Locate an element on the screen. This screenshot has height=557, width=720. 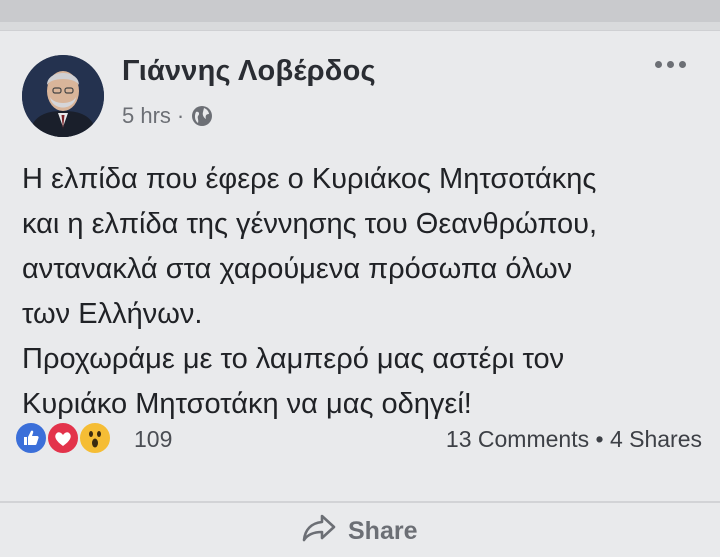
author-name: Γιάννης Λοβέρδος is located at coordinates (249, 71).